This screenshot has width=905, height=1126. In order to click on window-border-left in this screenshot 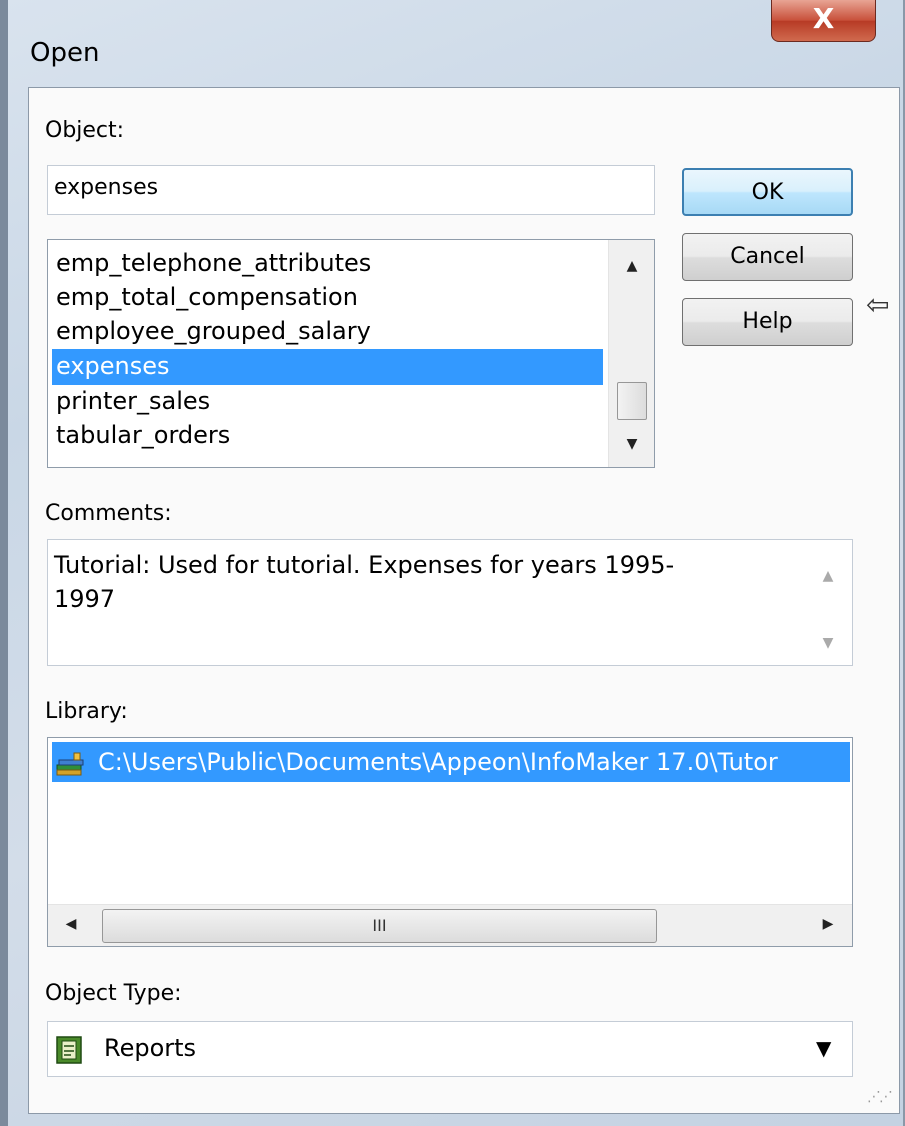, I will do `click(4, 563)`.